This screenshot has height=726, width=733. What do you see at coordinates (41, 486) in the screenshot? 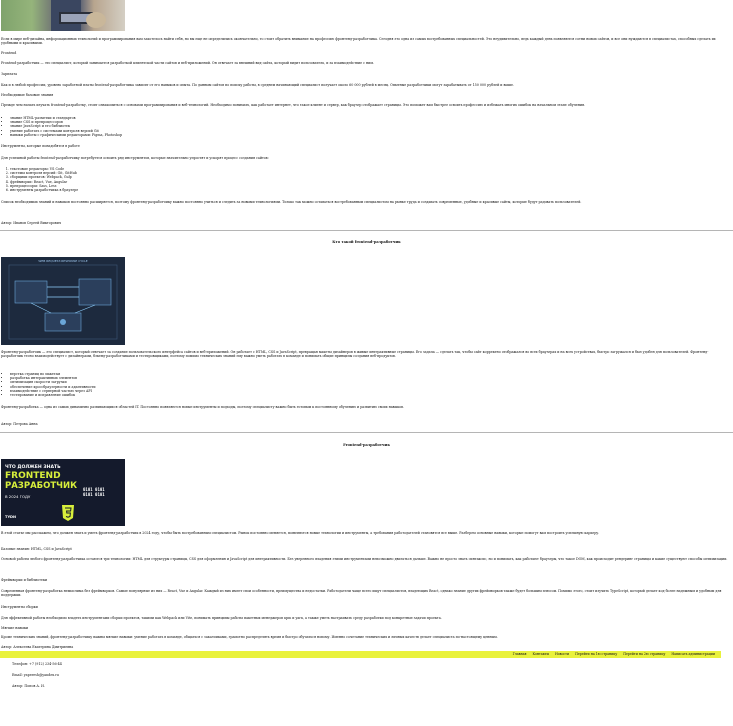
I see `banner-title-2: РАЗРАБОТЧИК` at bounding box center [41, 486].